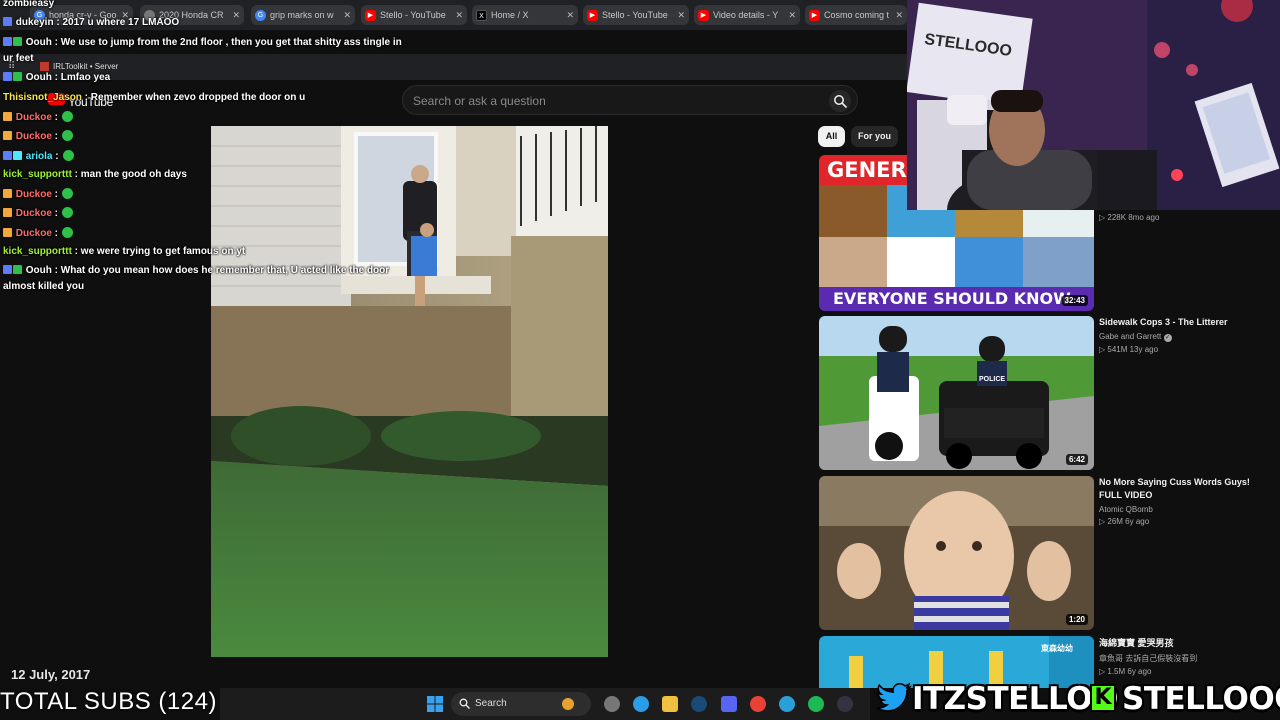 The width and height of the screenshot is (1280, 720). Describe the element at coordinates (856, 15) in the screenshot. I see `browser-tab: ▶ Cosmo coming t ✕` at that location.